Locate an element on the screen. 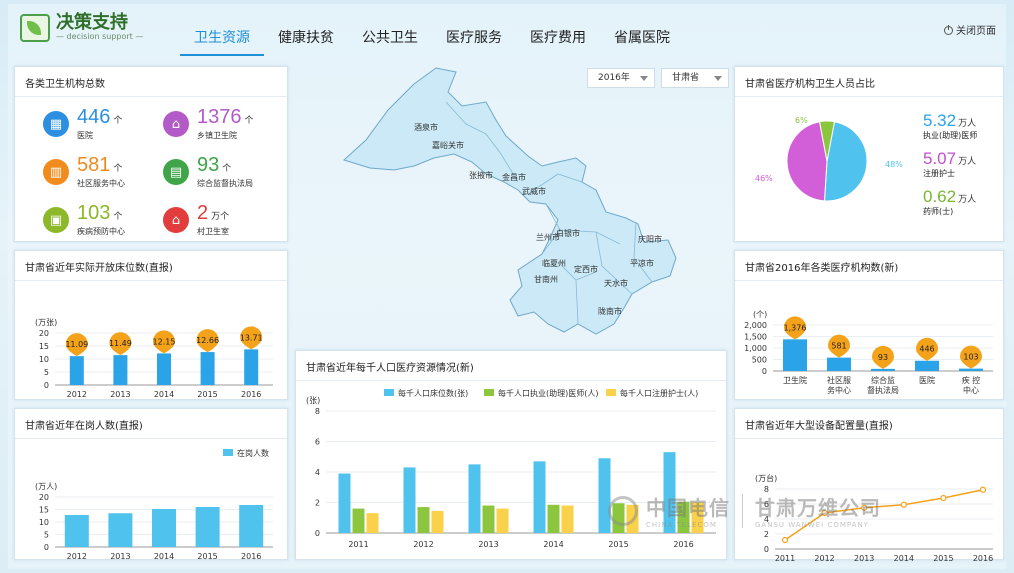 This screenshot has width=1014, height=573. y-tick-label: 8 is located at coordinates (317, 411).